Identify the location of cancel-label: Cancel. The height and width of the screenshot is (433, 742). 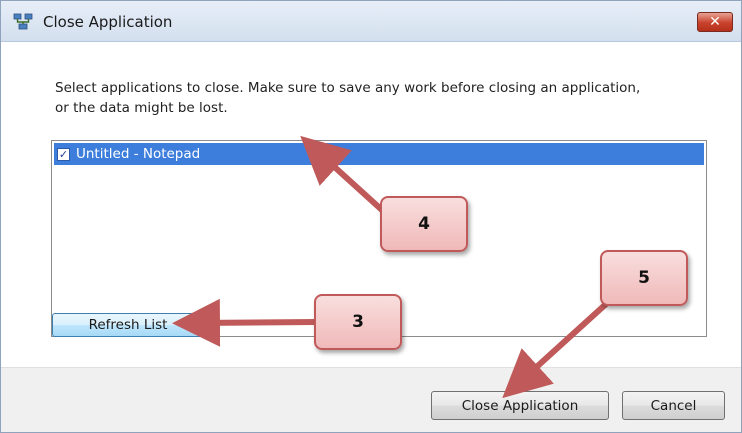
(673, 405).